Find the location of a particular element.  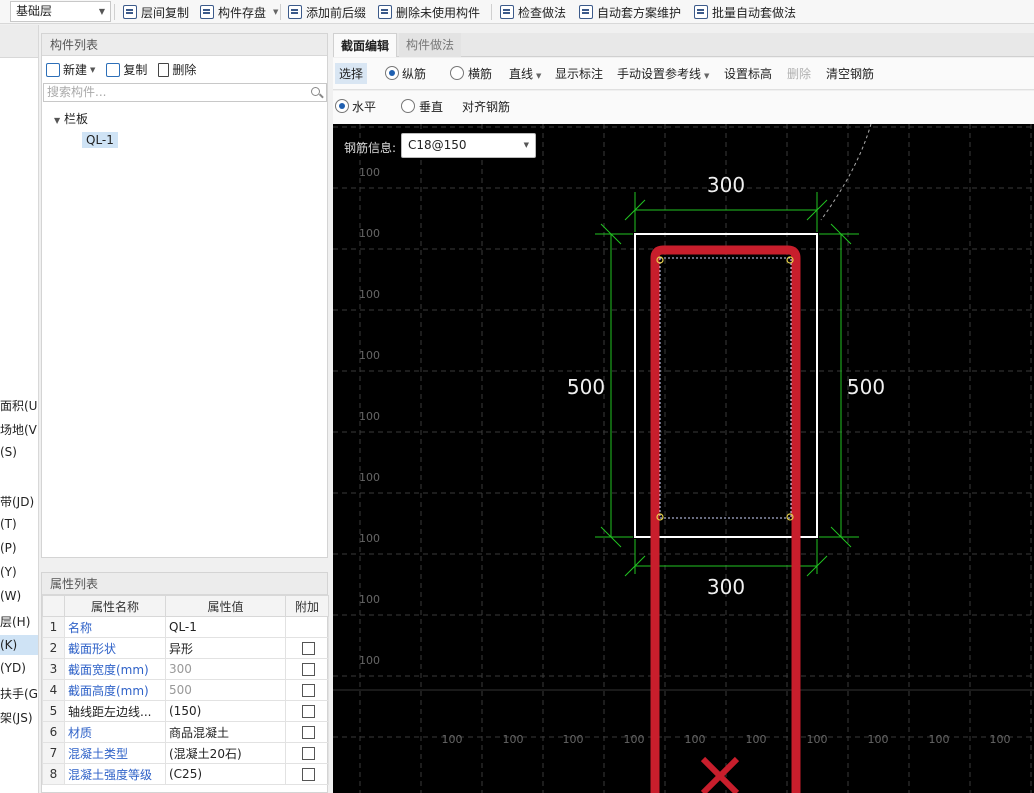

tree-node-parent: ▼ 栏板 is located at coordinates (71, 118).